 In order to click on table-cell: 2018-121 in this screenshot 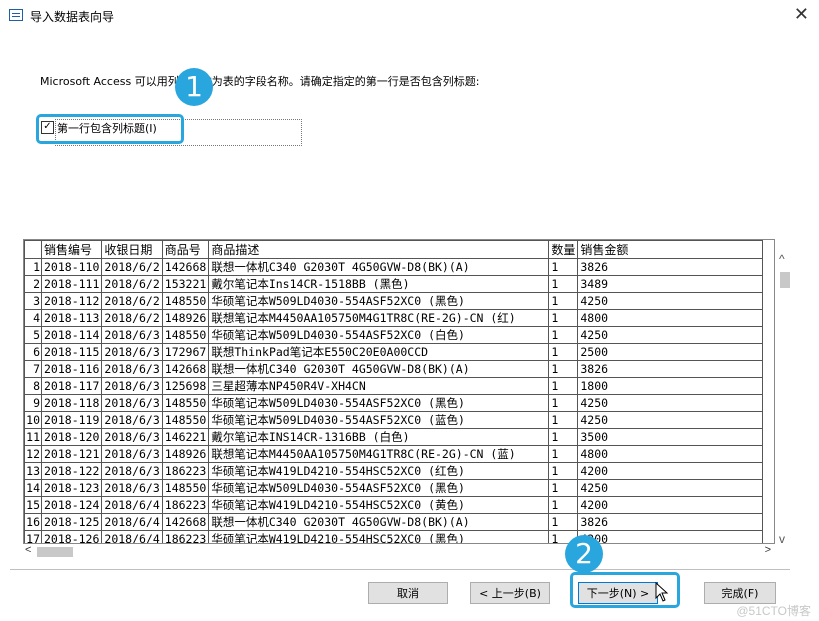, I will do `click(71, 454)`.